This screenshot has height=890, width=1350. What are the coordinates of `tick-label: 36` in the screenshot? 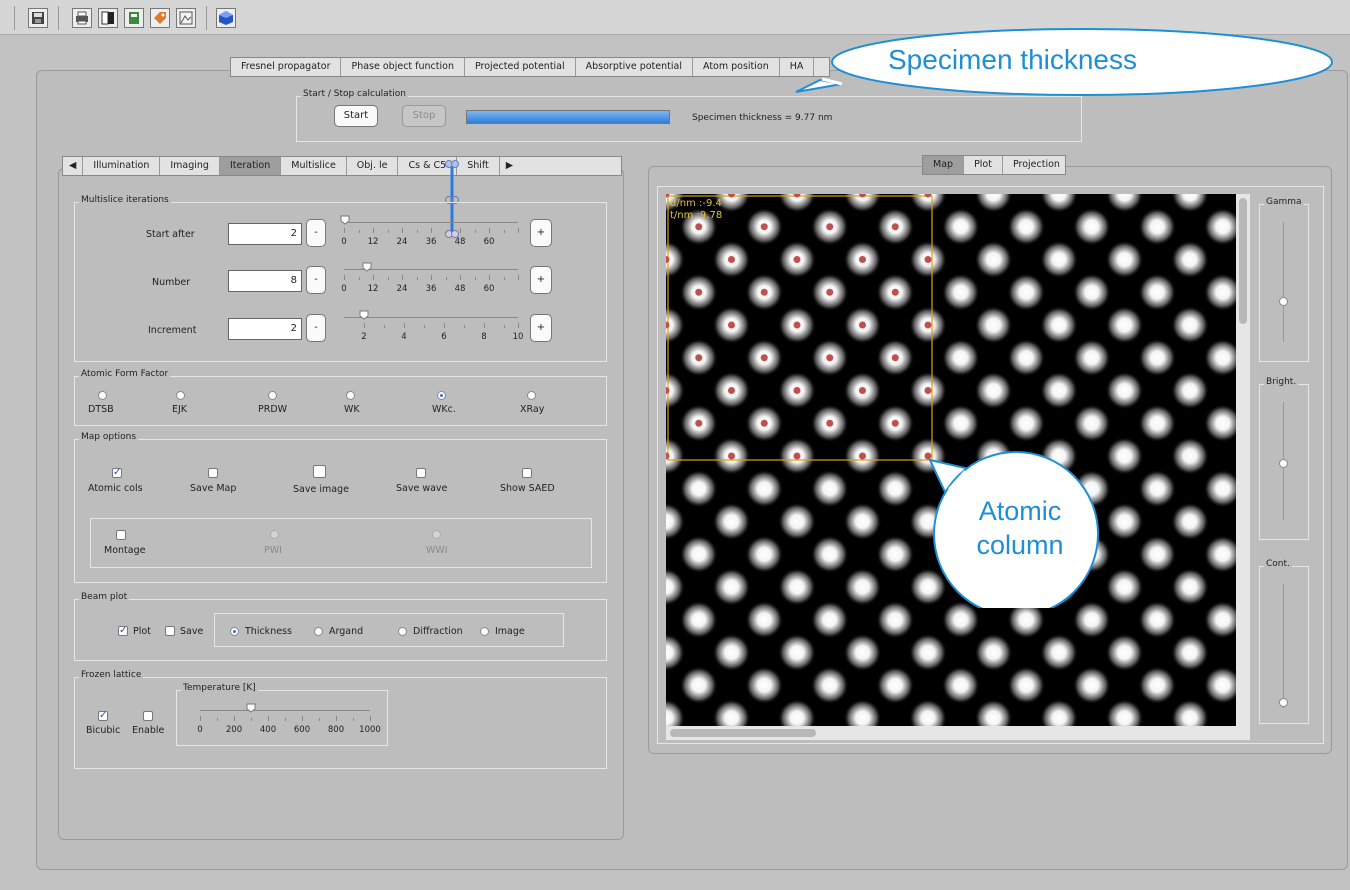 It's located at (431, 289).